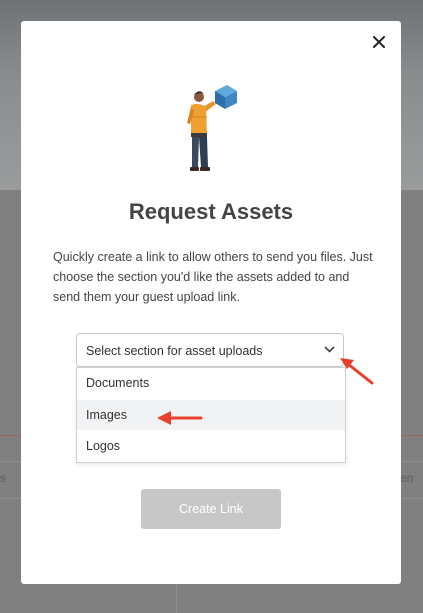 The height and width of the screenshot is (613, 423). What do you see at coordinates (103, 446) in the screenshot?
I see `option-label: Logos` at bounding box center [103, 446].